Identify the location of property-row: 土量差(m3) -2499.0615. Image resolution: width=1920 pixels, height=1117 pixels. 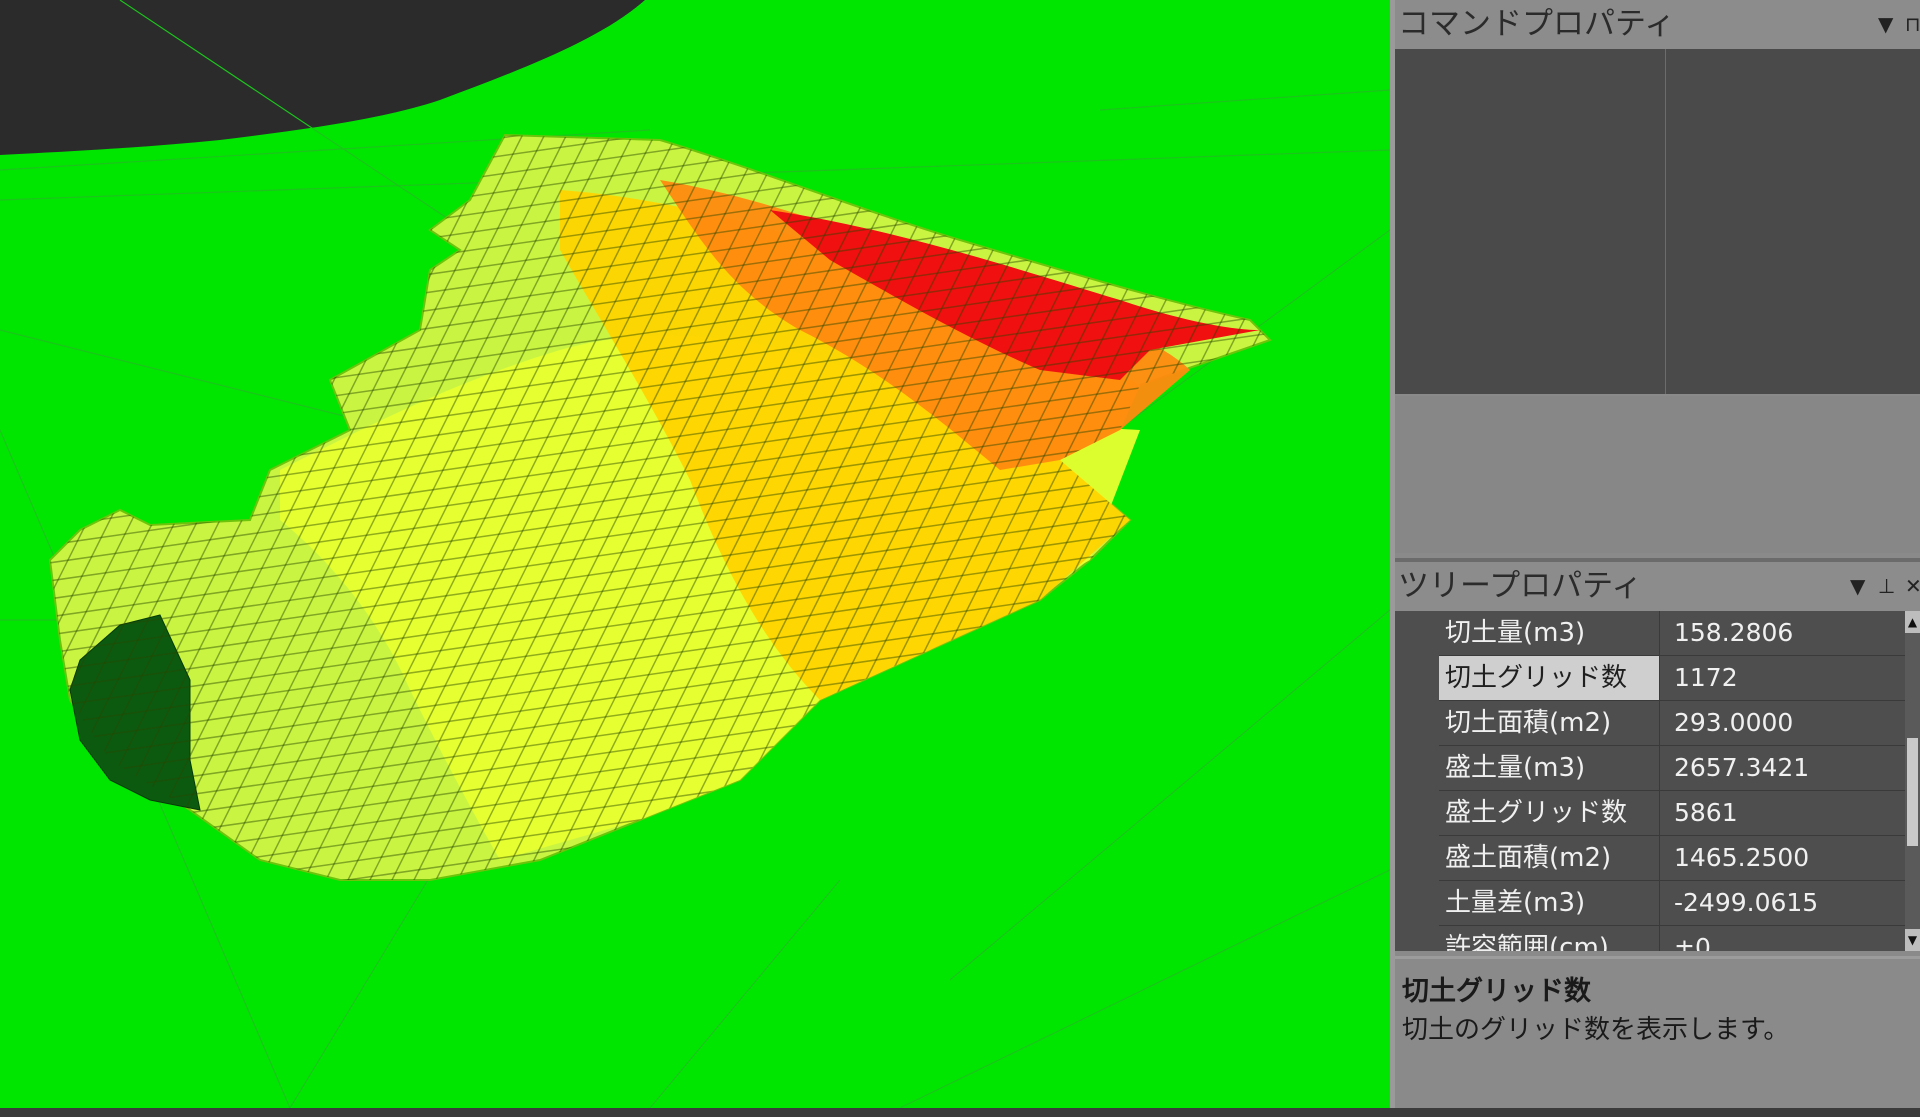
(1650, 903).